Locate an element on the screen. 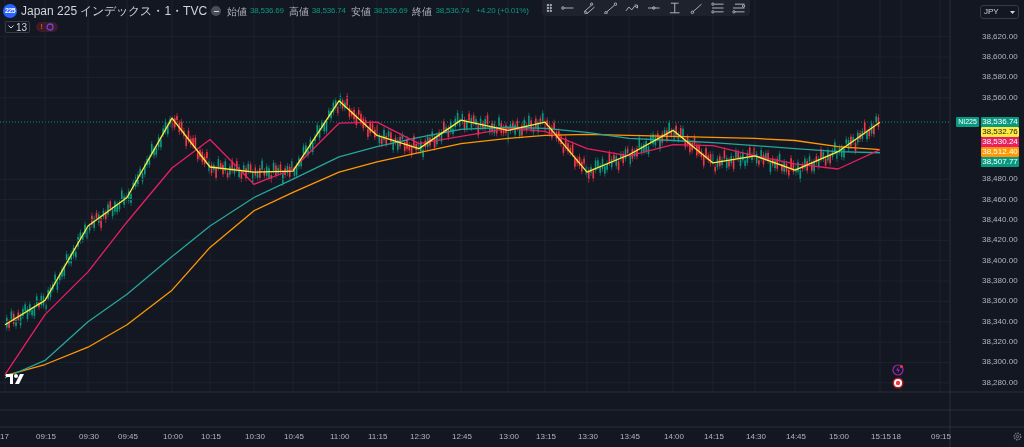 This screenshot has height=447, width=1024. time-axis-label: 14:30 is located at coordinates (756, 437).